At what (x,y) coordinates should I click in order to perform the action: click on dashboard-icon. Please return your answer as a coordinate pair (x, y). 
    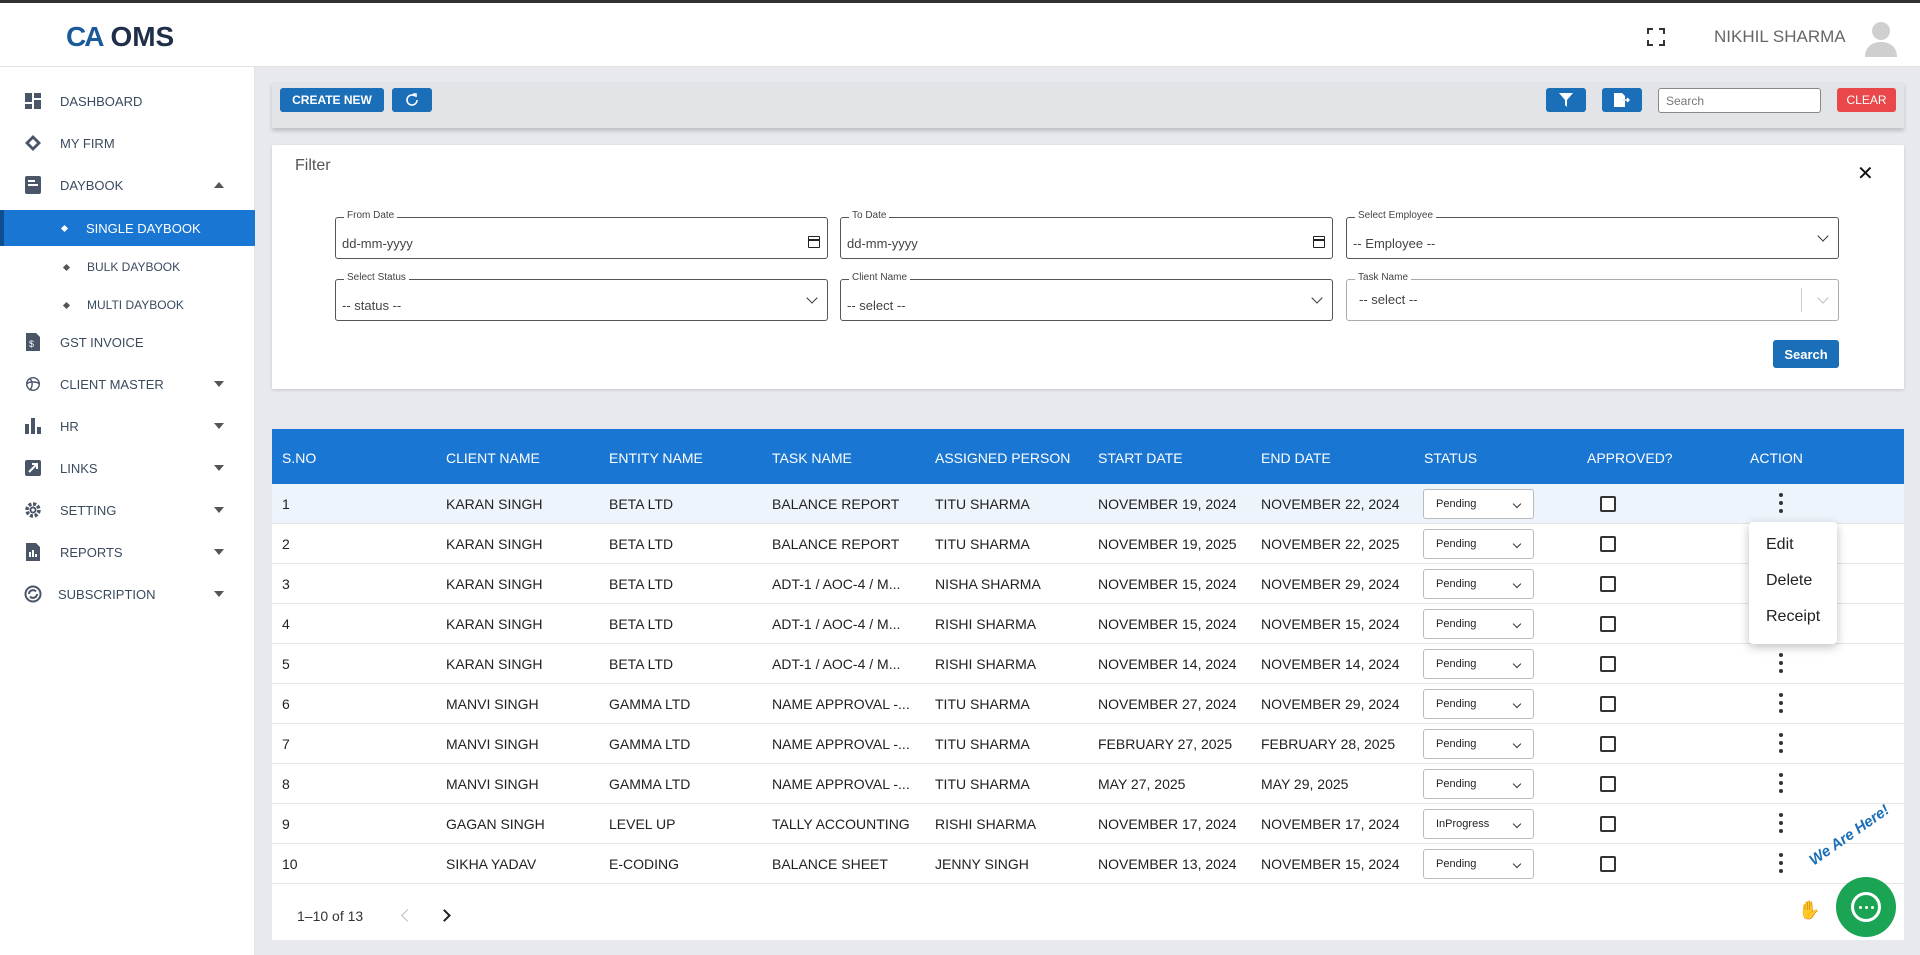
    Looking at the image, I should click on (33, 101).